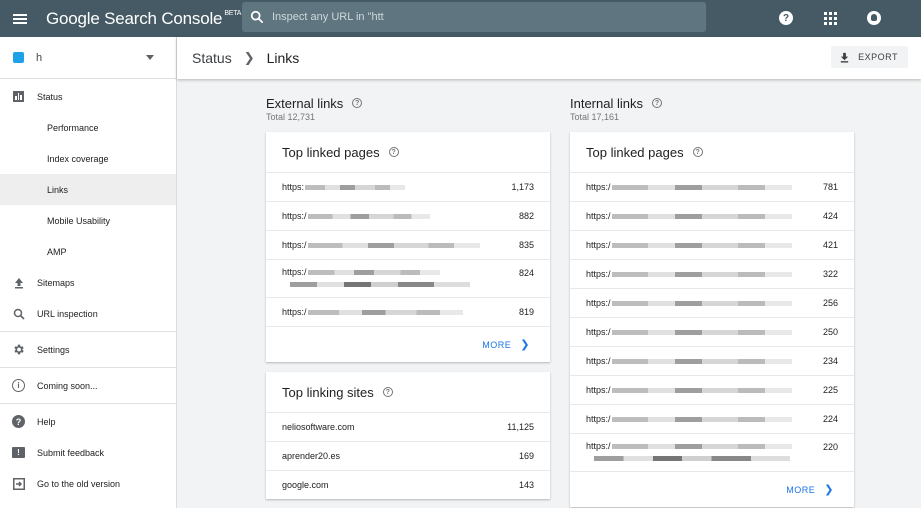 This screenshot has height=508, width=921. Describe the element at coordinates (520, 427) in the screenshot. I see `row-value: 11,125` at that location.